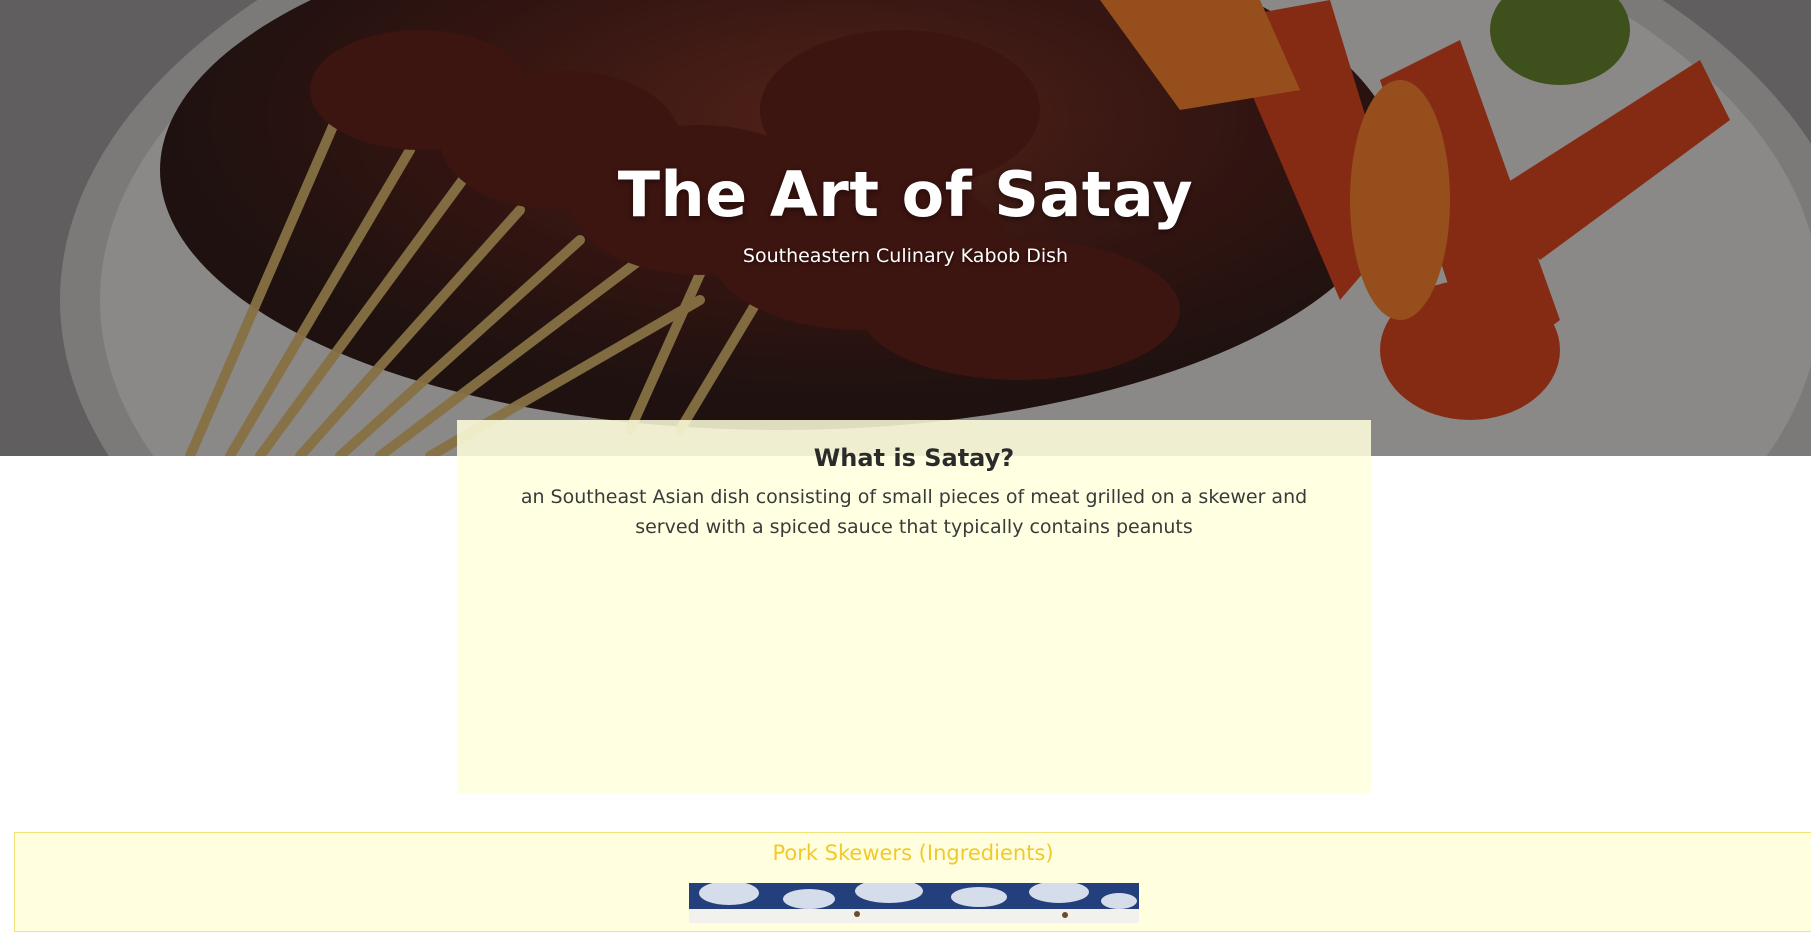 This screenshot has width=1811, height=932. What do you see at coordinates (914, 458) in the screenshot?
I see `about-heading: What is Satay?` at bounding box center [914, 458].